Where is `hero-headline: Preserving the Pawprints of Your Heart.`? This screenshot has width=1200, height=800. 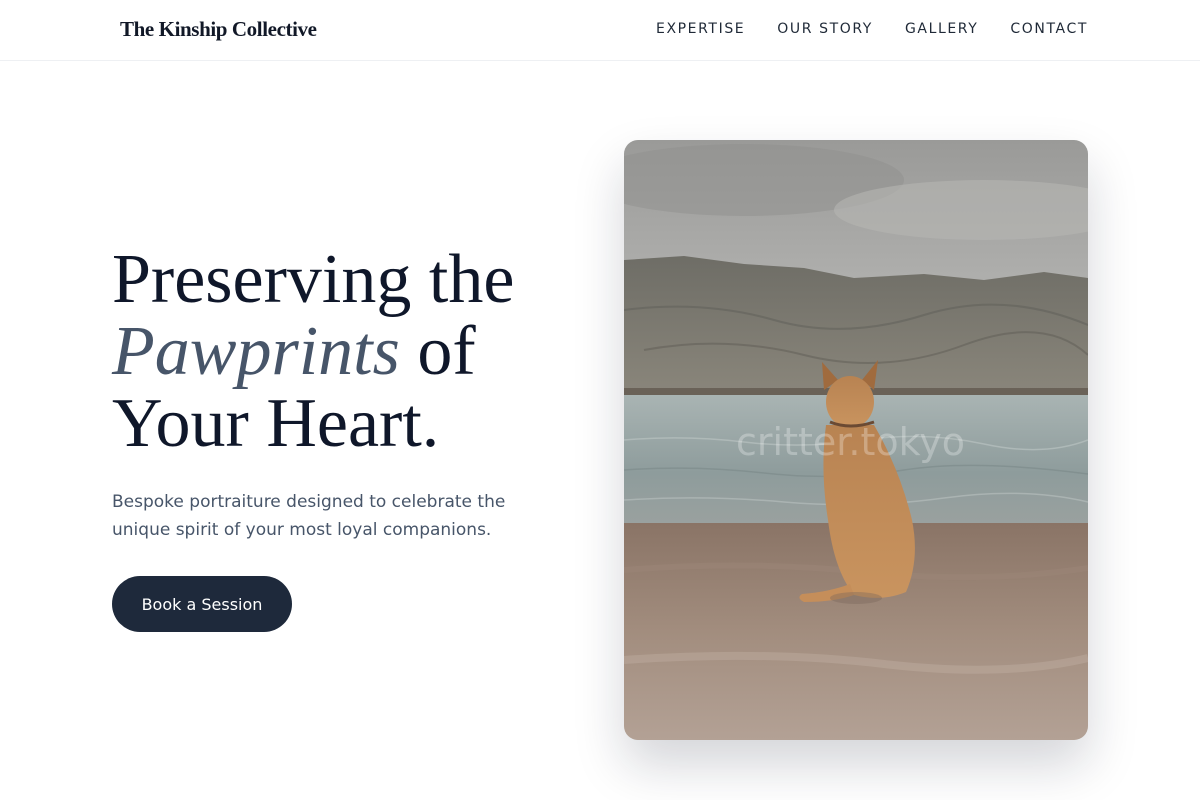
hero-headline: Preserving the Pawprints of Your Heart. is located at coordinates (347, 352).